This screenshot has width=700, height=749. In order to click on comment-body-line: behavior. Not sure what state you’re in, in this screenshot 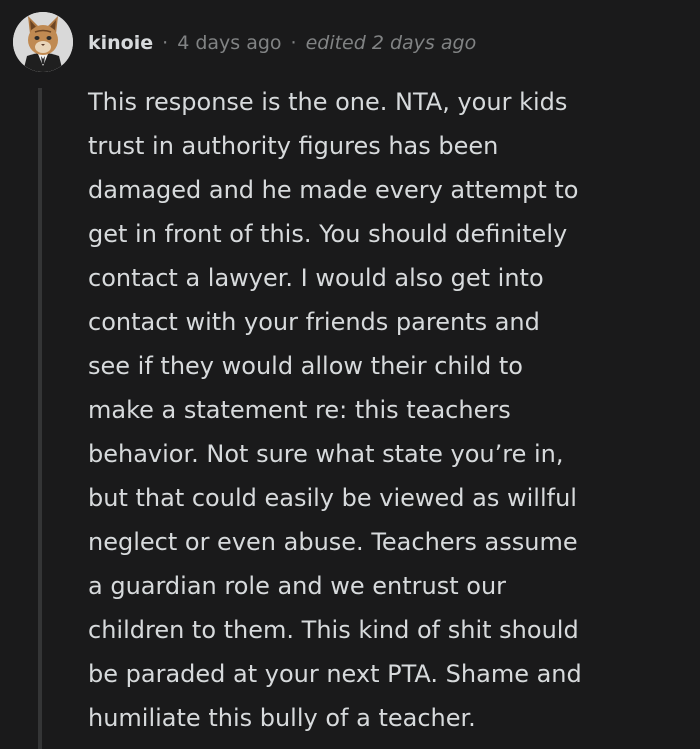, I will do `click(326, 454)`.